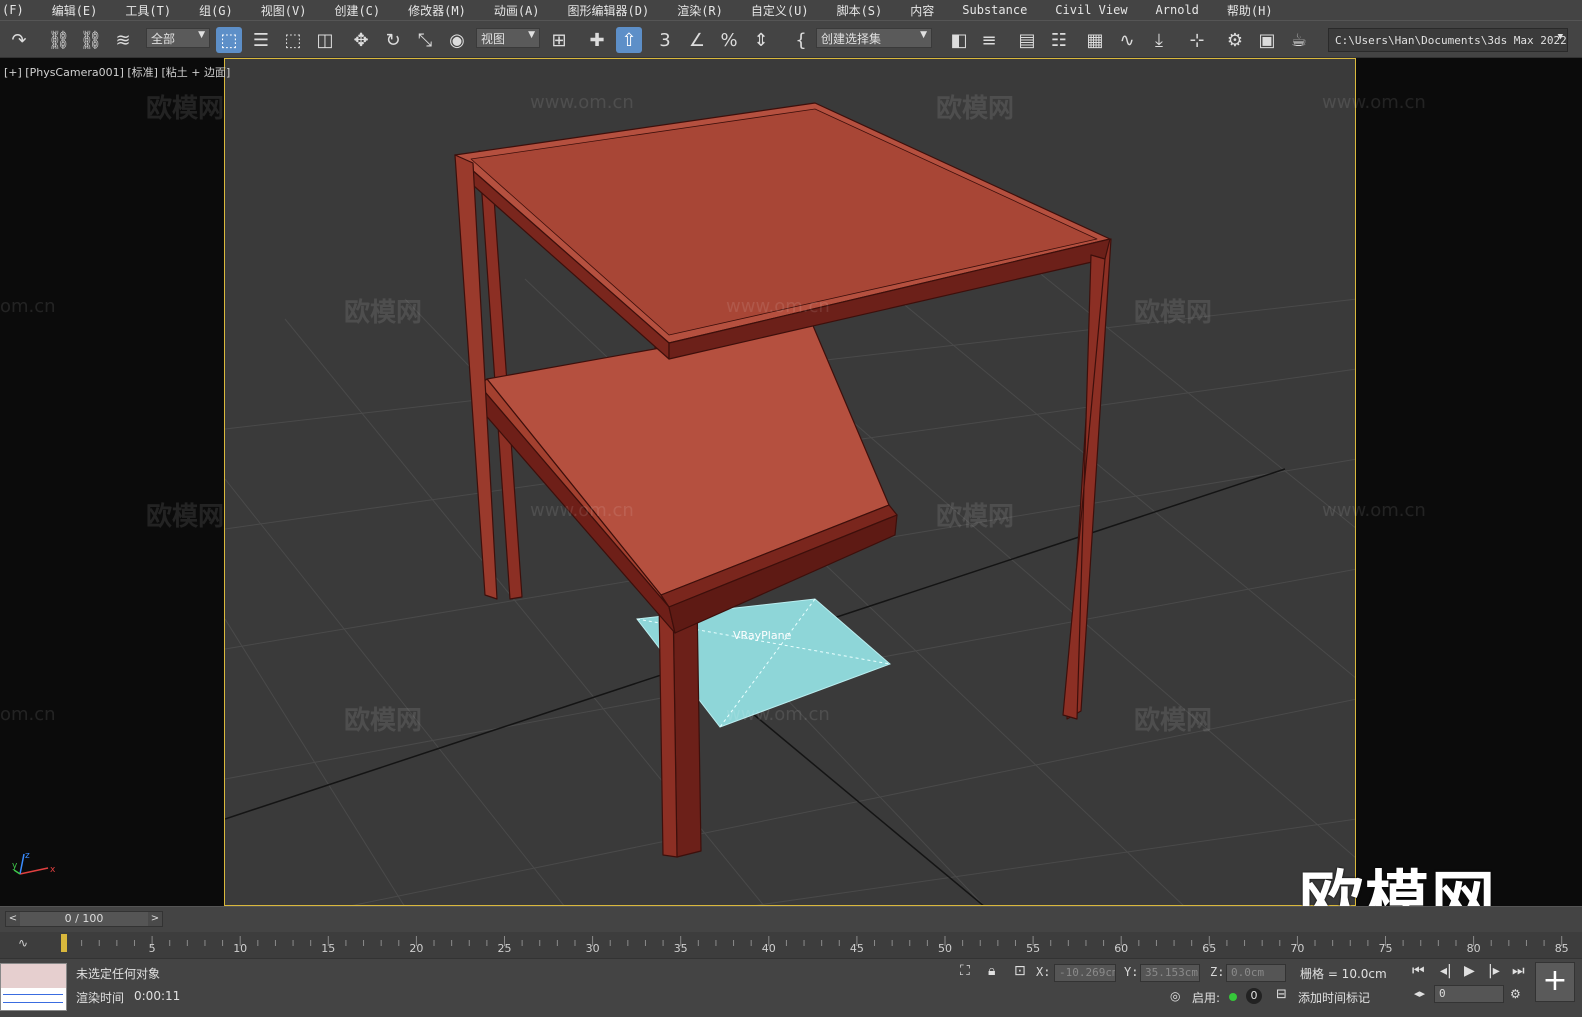  What do you see at coordinates (1197, 40) in the screenshot?
I see `material-editor-icon: ⊹` at bounding box center [1197, 40].